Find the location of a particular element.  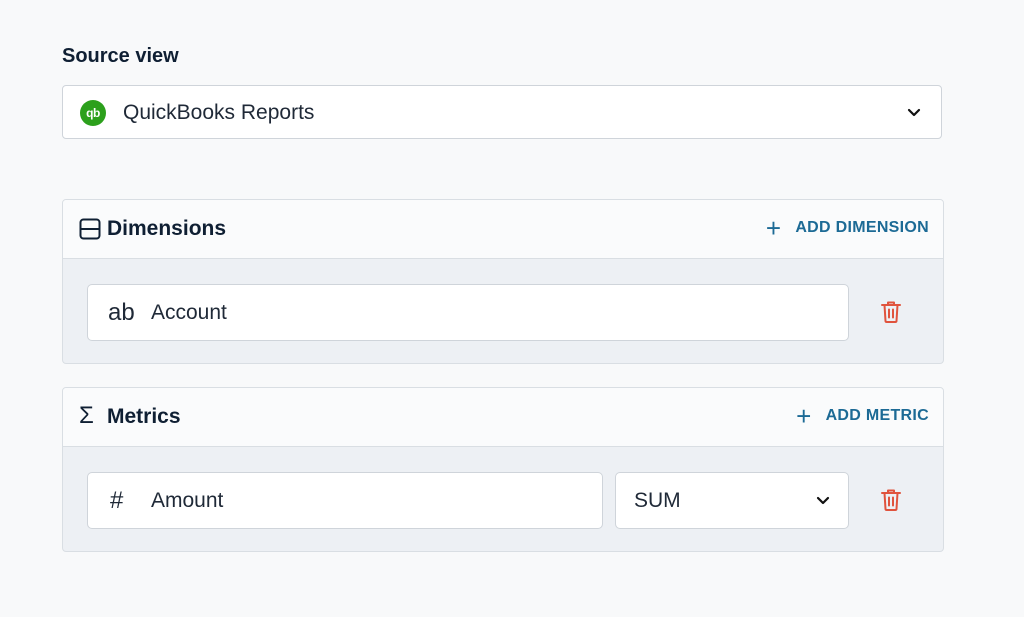

sigma-icon: Σ is located at coordinates (86, 415).